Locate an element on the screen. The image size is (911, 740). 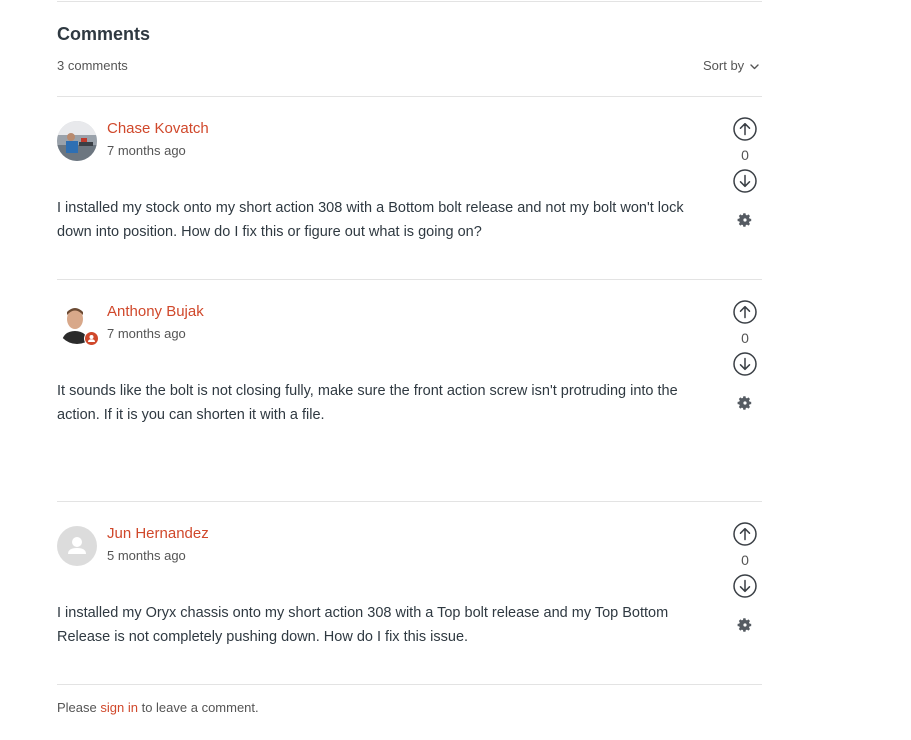
section-title: Comments is located at coordinates (104, 34).